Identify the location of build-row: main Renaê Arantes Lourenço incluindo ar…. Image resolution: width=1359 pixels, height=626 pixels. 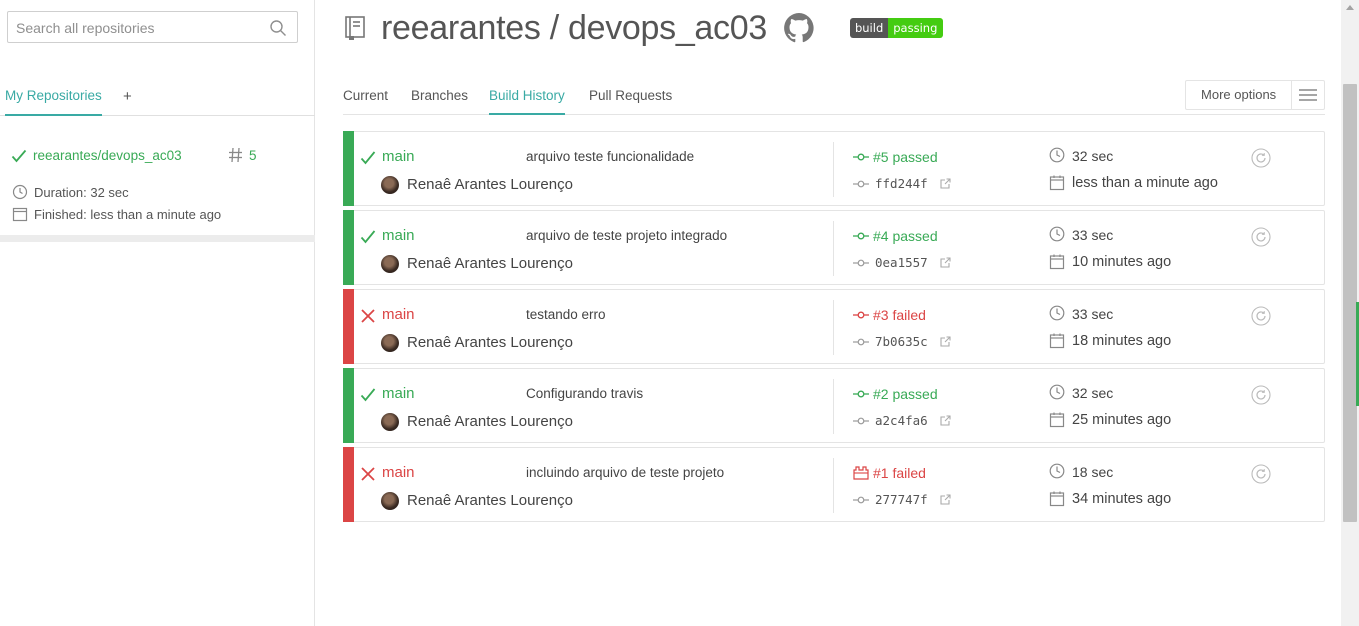
(834, 484).